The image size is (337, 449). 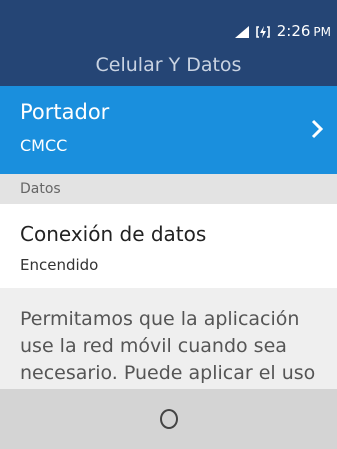 I want to click on softkey-bar, so click(x=168, y=419).